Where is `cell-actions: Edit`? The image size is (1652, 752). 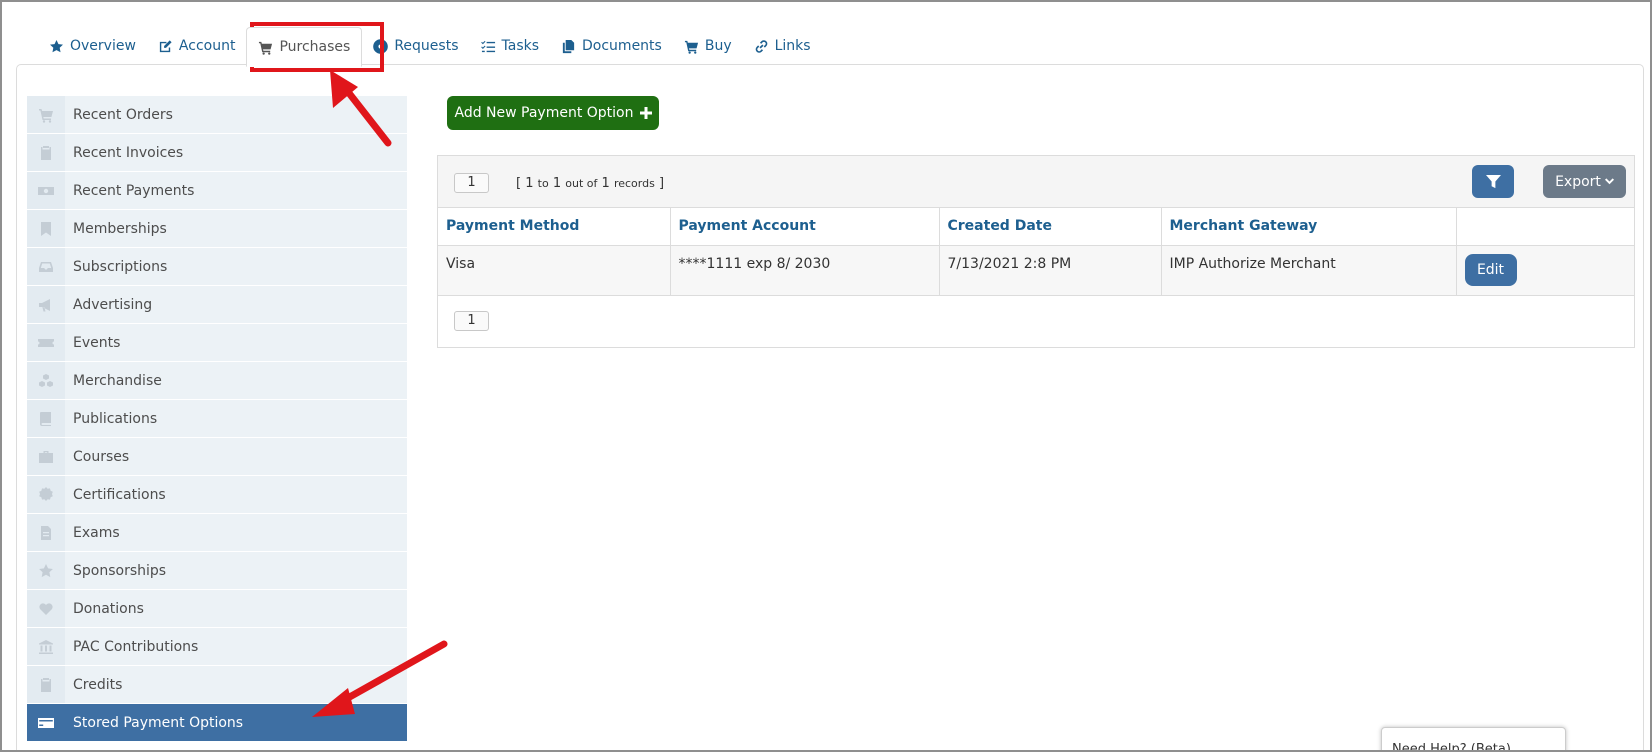
cell-actions: Edit is located at coordinates (1545, 270).